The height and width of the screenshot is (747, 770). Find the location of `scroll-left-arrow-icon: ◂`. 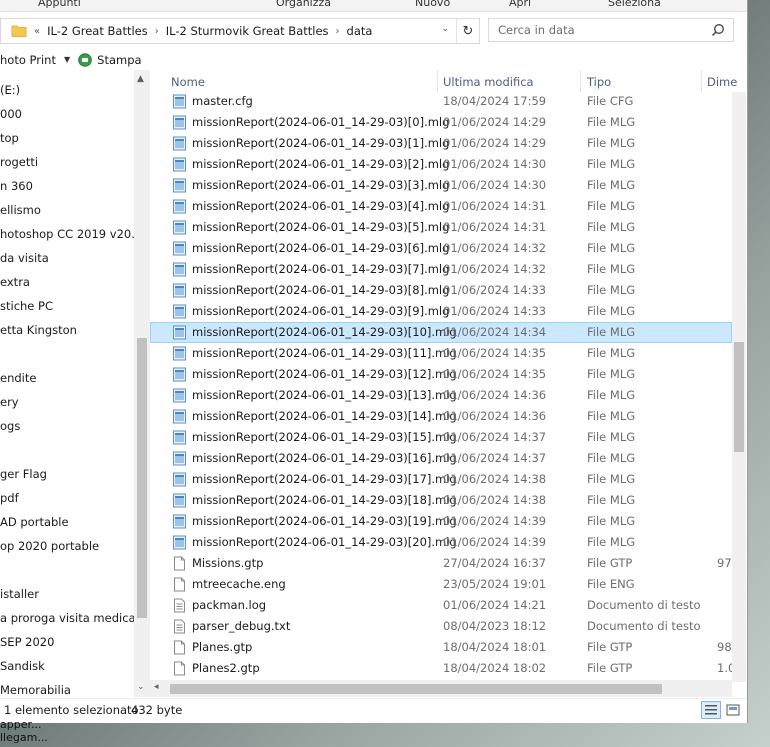

scroll-left-arrow-icon: ◂ is located at coordinates (156, 687).